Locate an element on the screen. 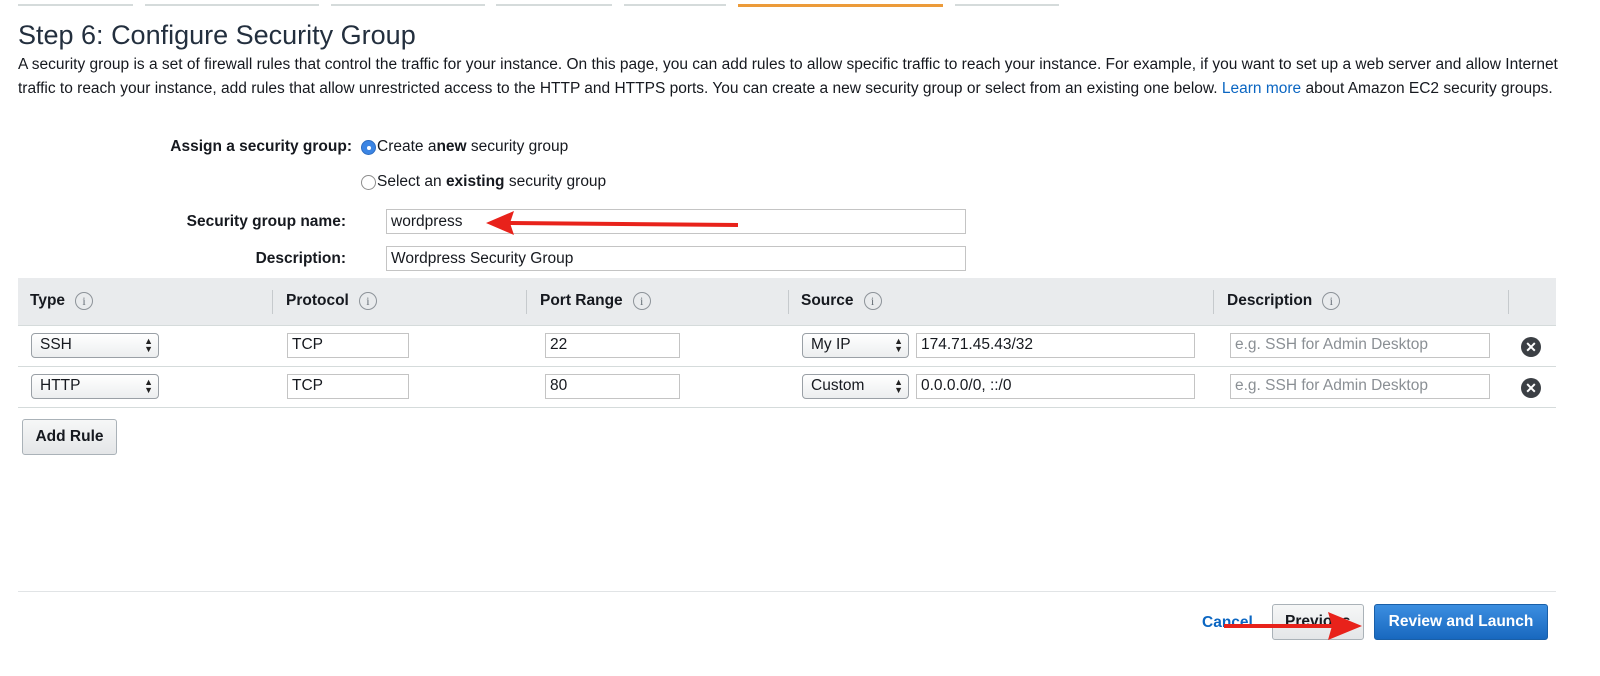  port-range-field: 22 is located at coordinates (612, 345).